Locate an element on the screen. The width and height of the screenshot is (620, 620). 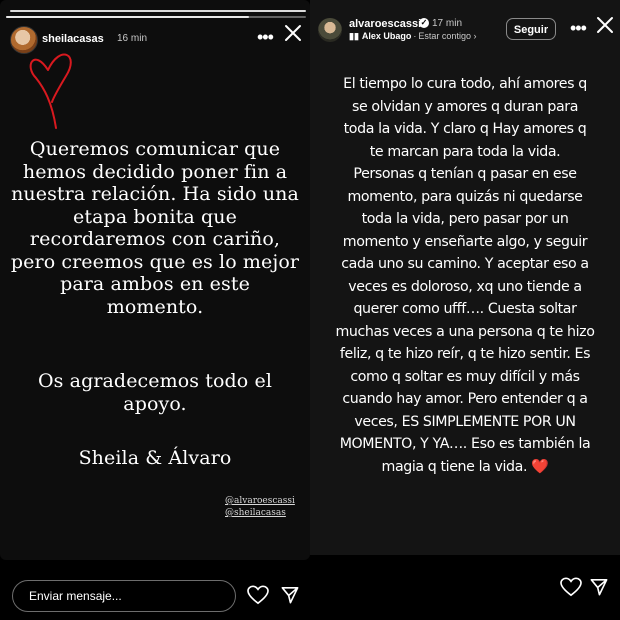
mention-link: @alvaroescassi is located at coordinates (260, 501).